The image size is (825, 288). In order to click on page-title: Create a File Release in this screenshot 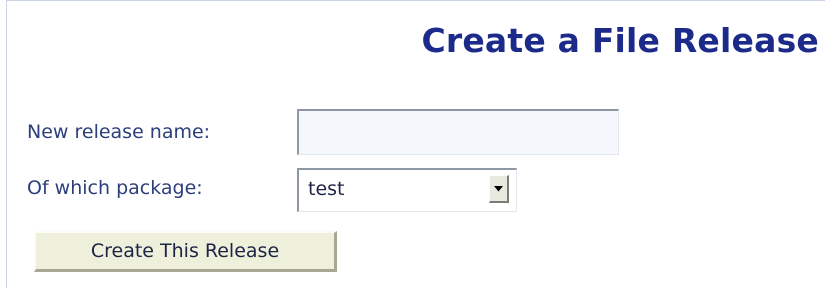, I will do `click(620, 40)`.